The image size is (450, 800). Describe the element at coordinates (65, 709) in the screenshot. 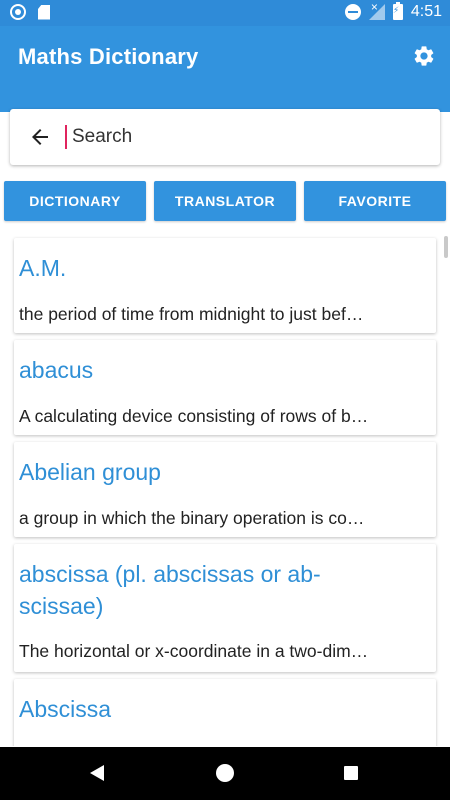

I see `entry-term: Abscissa` at that location.